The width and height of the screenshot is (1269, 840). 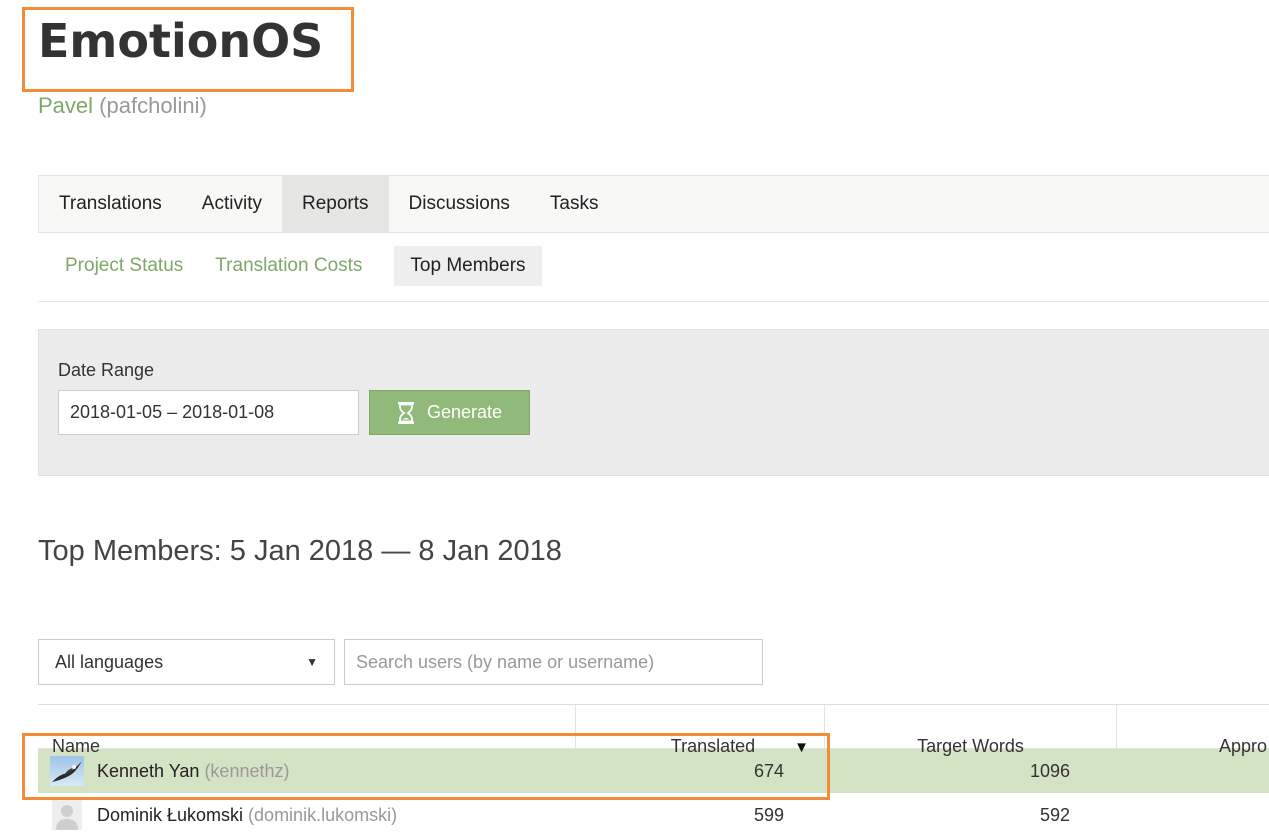 What do you see at coordinates (464, 412) in the screenshot?
I see `generate-button-label: Generate` at bounding box center [464, 412].